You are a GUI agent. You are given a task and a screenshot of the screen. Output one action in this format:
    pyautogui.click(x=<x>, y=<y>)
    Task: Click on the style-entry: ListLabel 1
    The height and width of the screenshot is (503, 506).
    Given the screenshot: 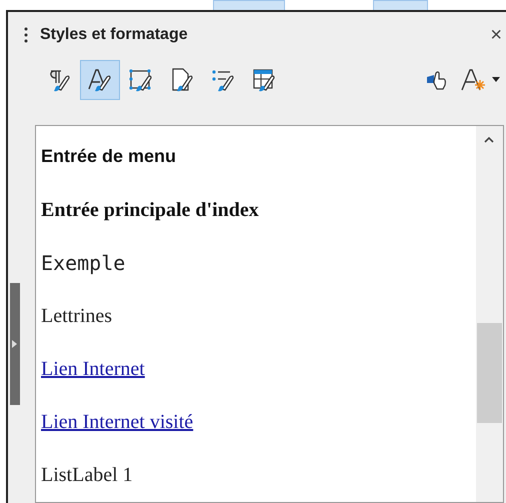 What is the action you would take?
    pyautogui.click(x=87, y=475)
    